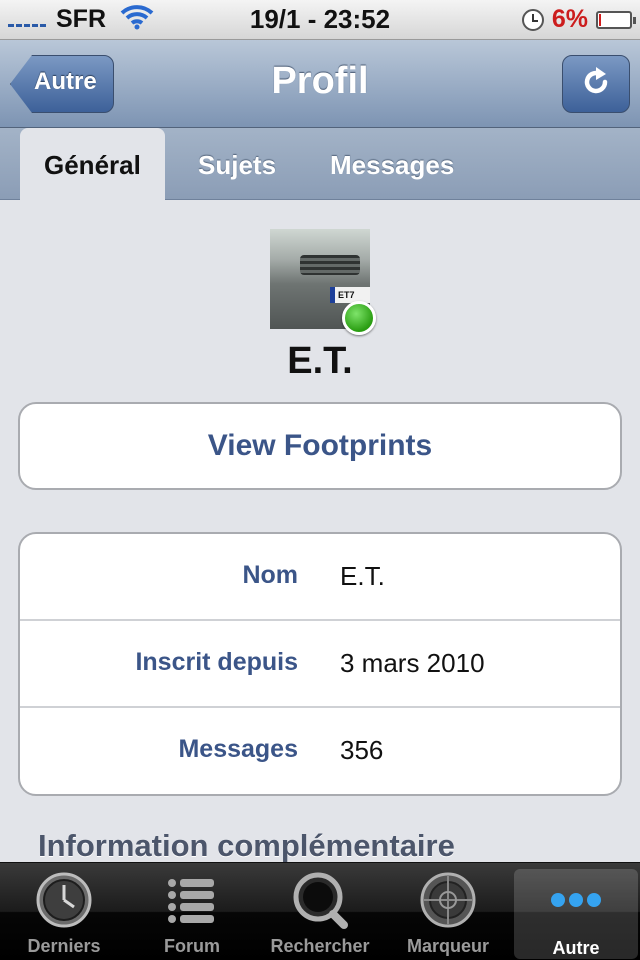 This screenshot has width=640, height=960. Describe the element at coordinates (64, 900) in the screenshot. I see `clock-icon` at that location.